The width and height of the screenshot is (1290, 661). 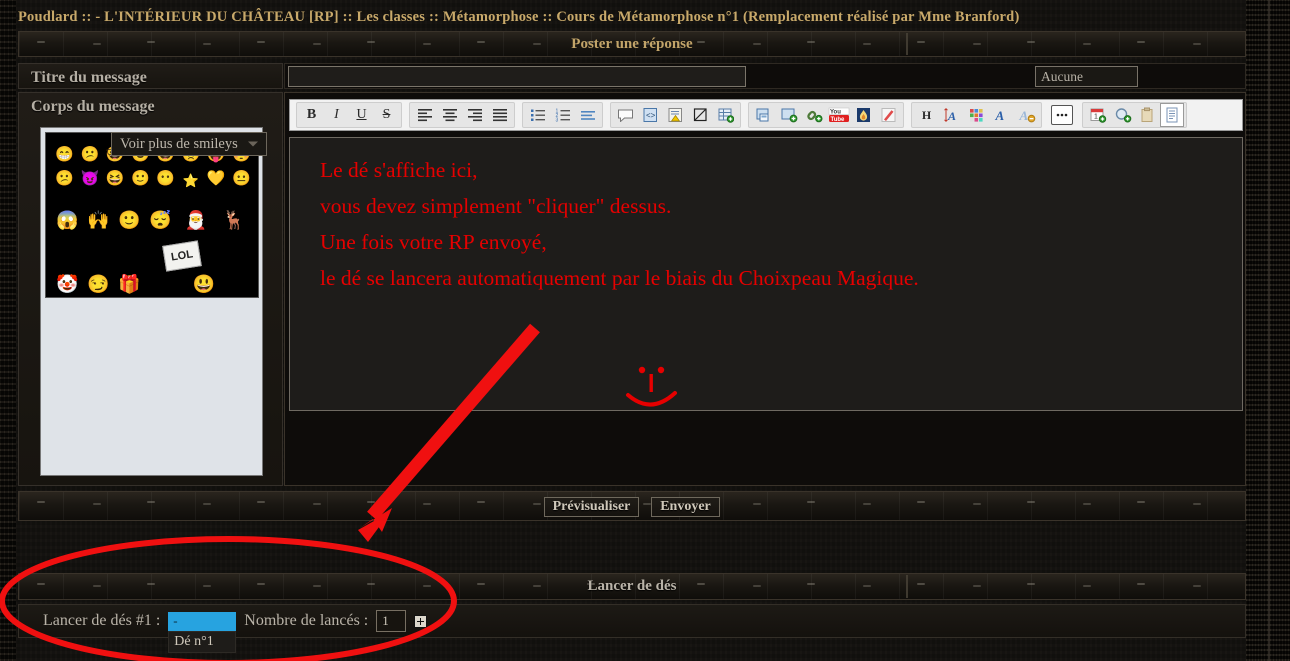 I want to click on ellipsis-icon, so click(x=1062, y=115).